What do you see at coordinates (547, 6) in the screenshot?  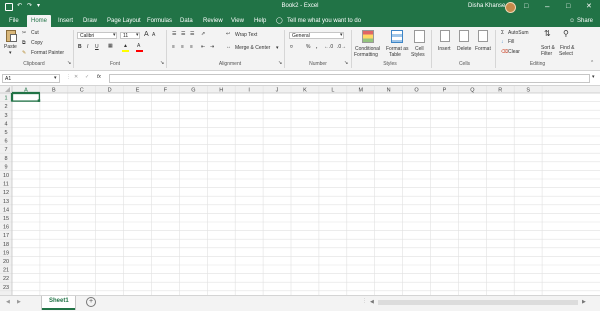 I see `minimize-icon: –` at bounding box center [547, 6].